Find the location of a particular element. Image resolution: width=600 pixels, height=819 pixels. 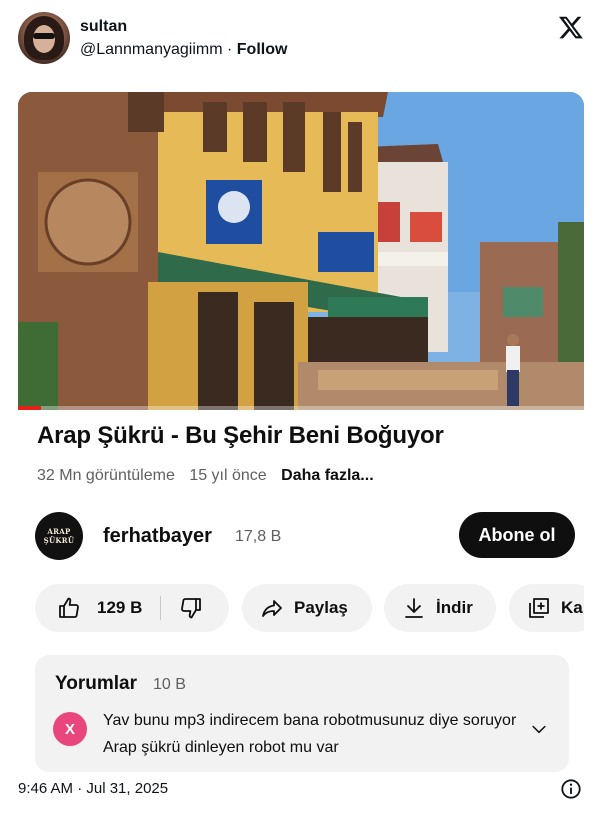

info-icon is located at coordinates (571, 789).